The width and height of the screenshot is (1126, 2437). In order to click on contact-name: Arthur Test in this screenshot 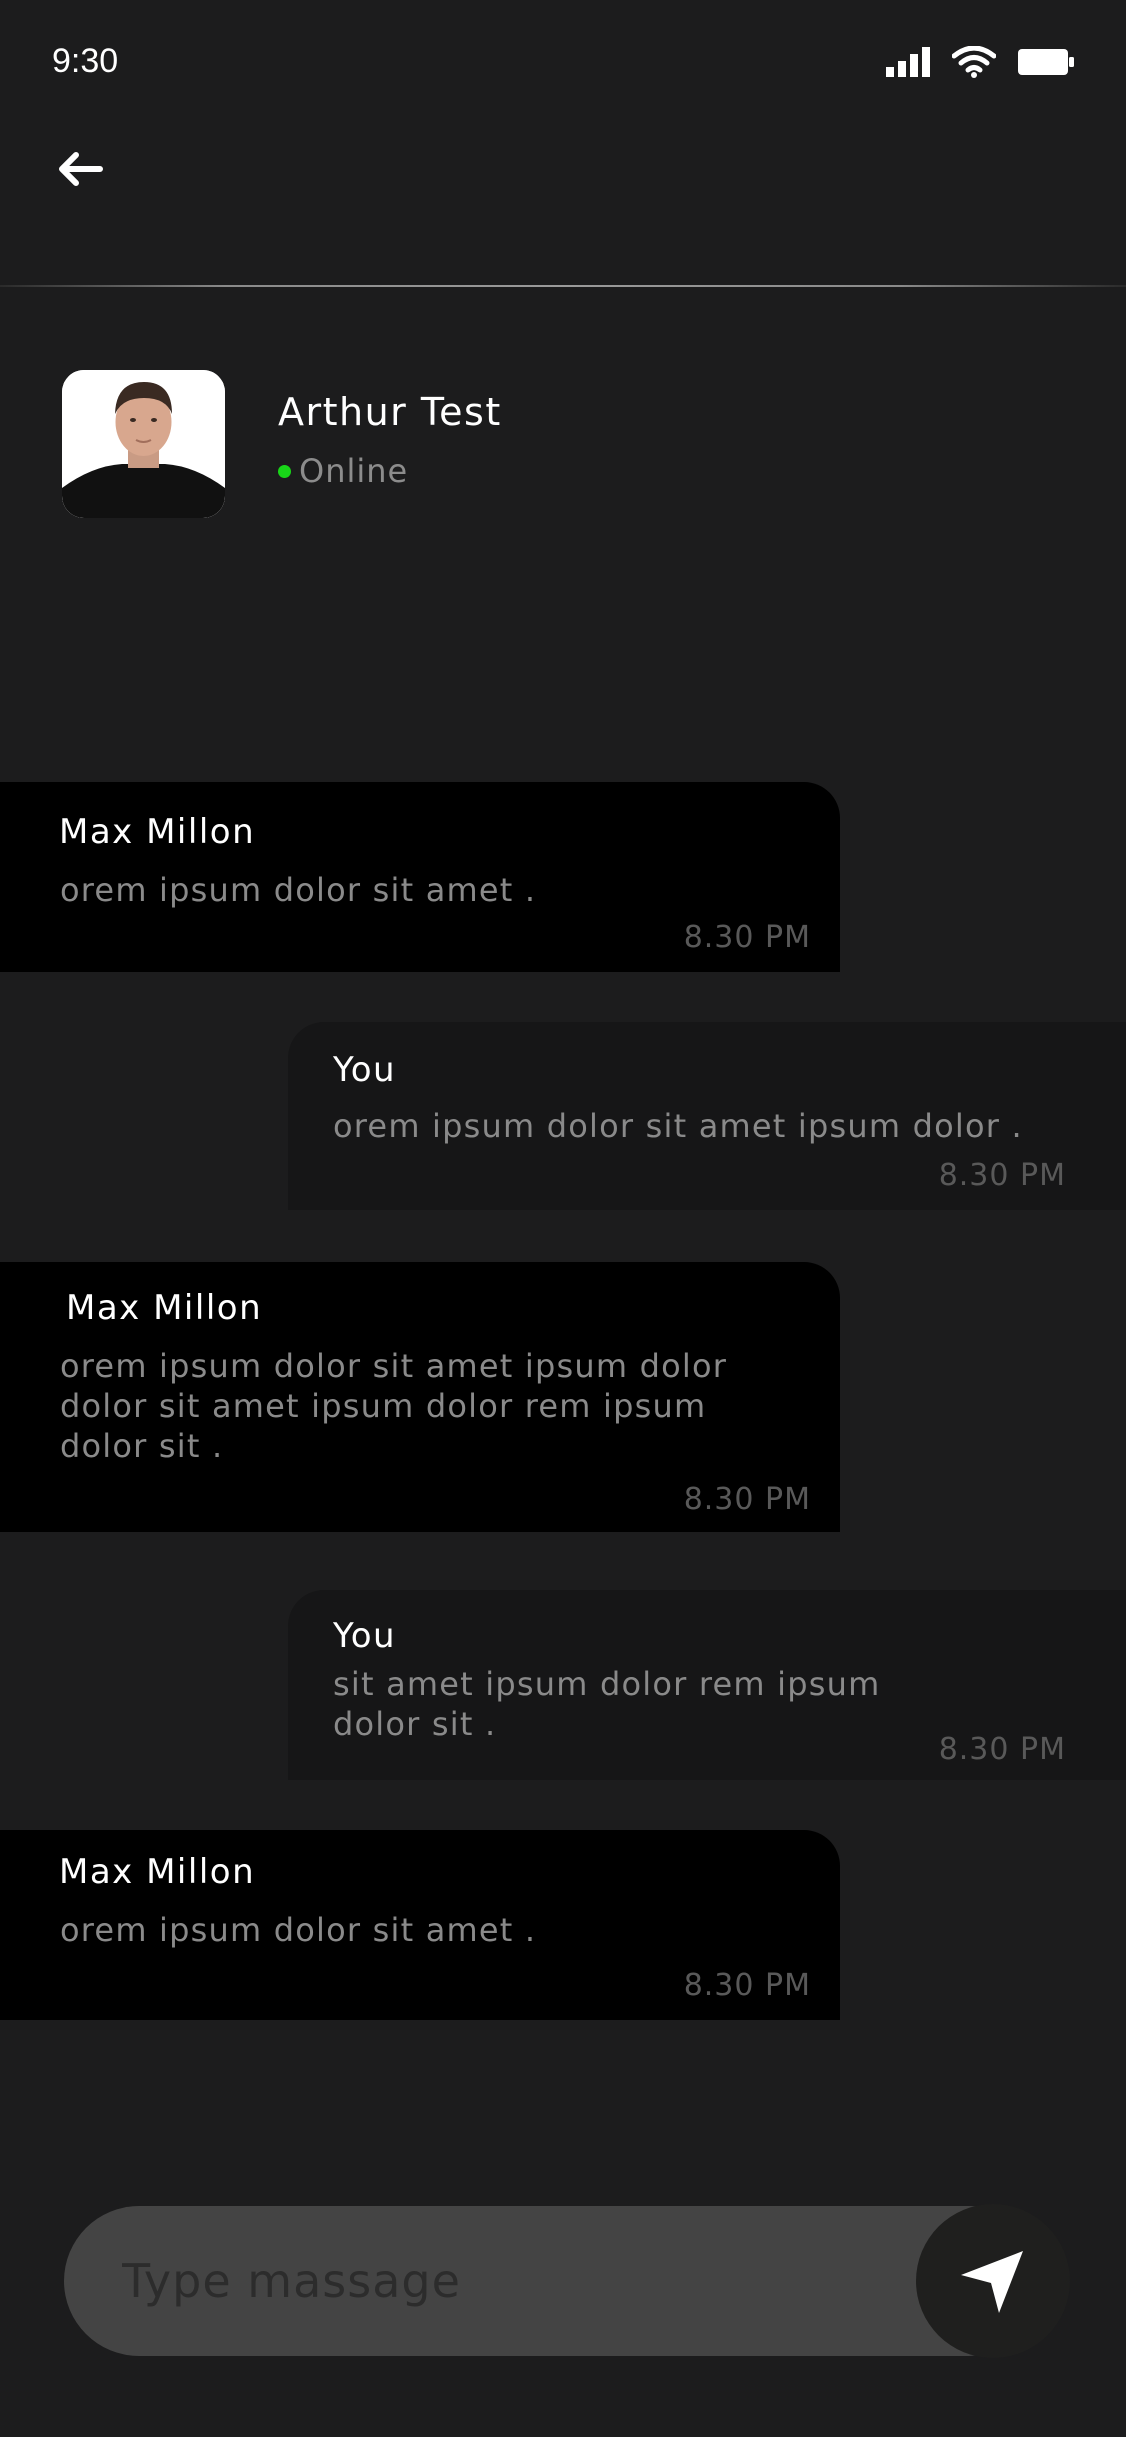, I will do `click(390, 412)`.